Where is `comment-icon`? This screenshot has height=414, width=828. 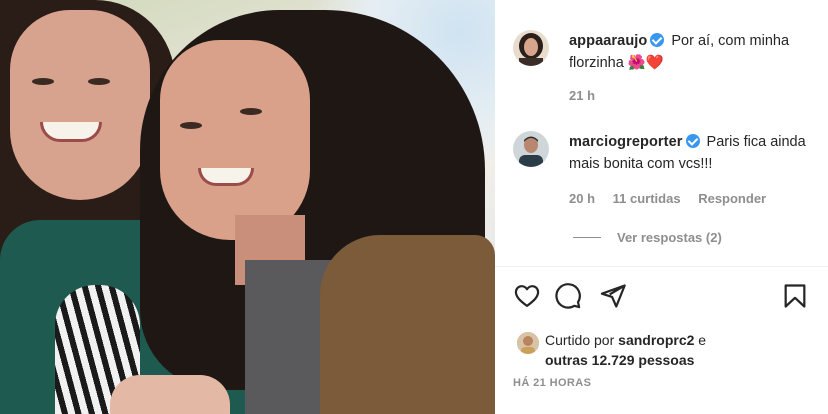 comment-icon is located at coordinates (568, 296).